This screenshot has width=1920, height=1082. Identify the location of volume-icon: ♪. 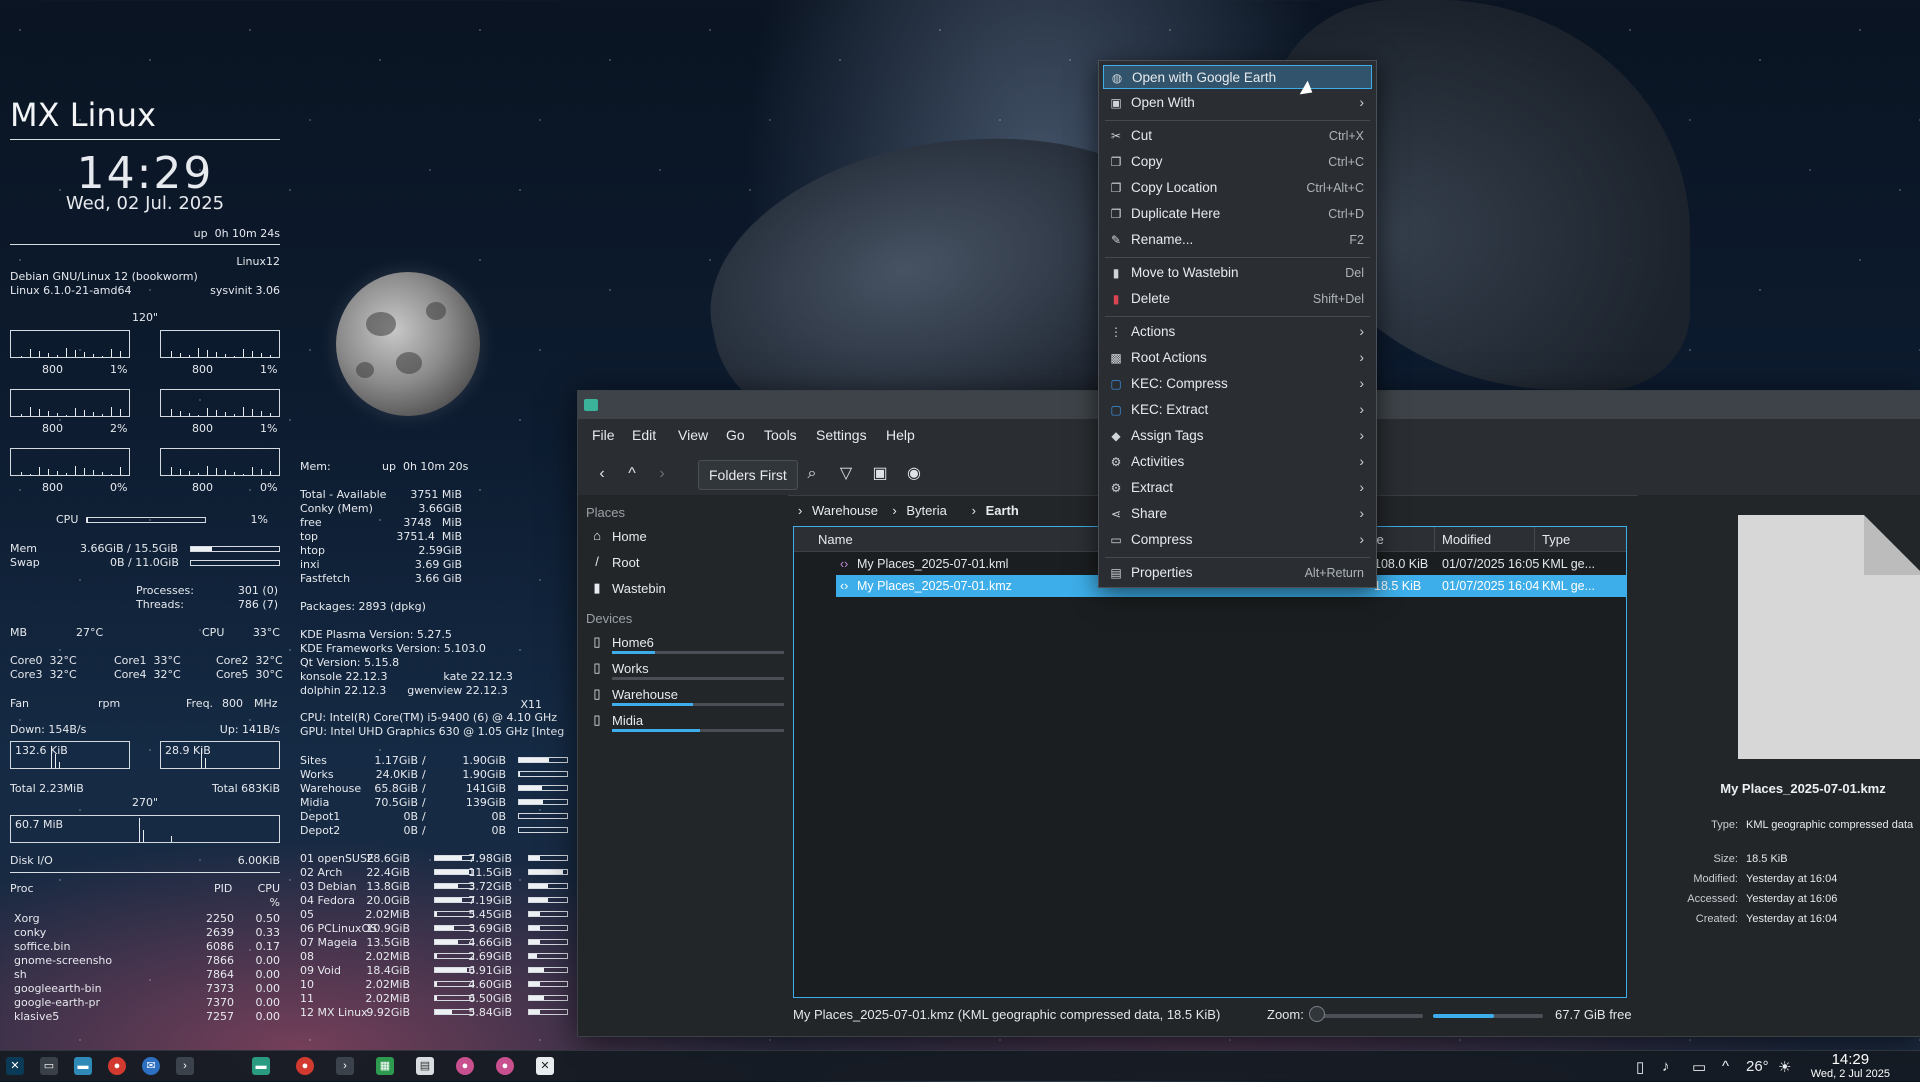
(1666, 1066).